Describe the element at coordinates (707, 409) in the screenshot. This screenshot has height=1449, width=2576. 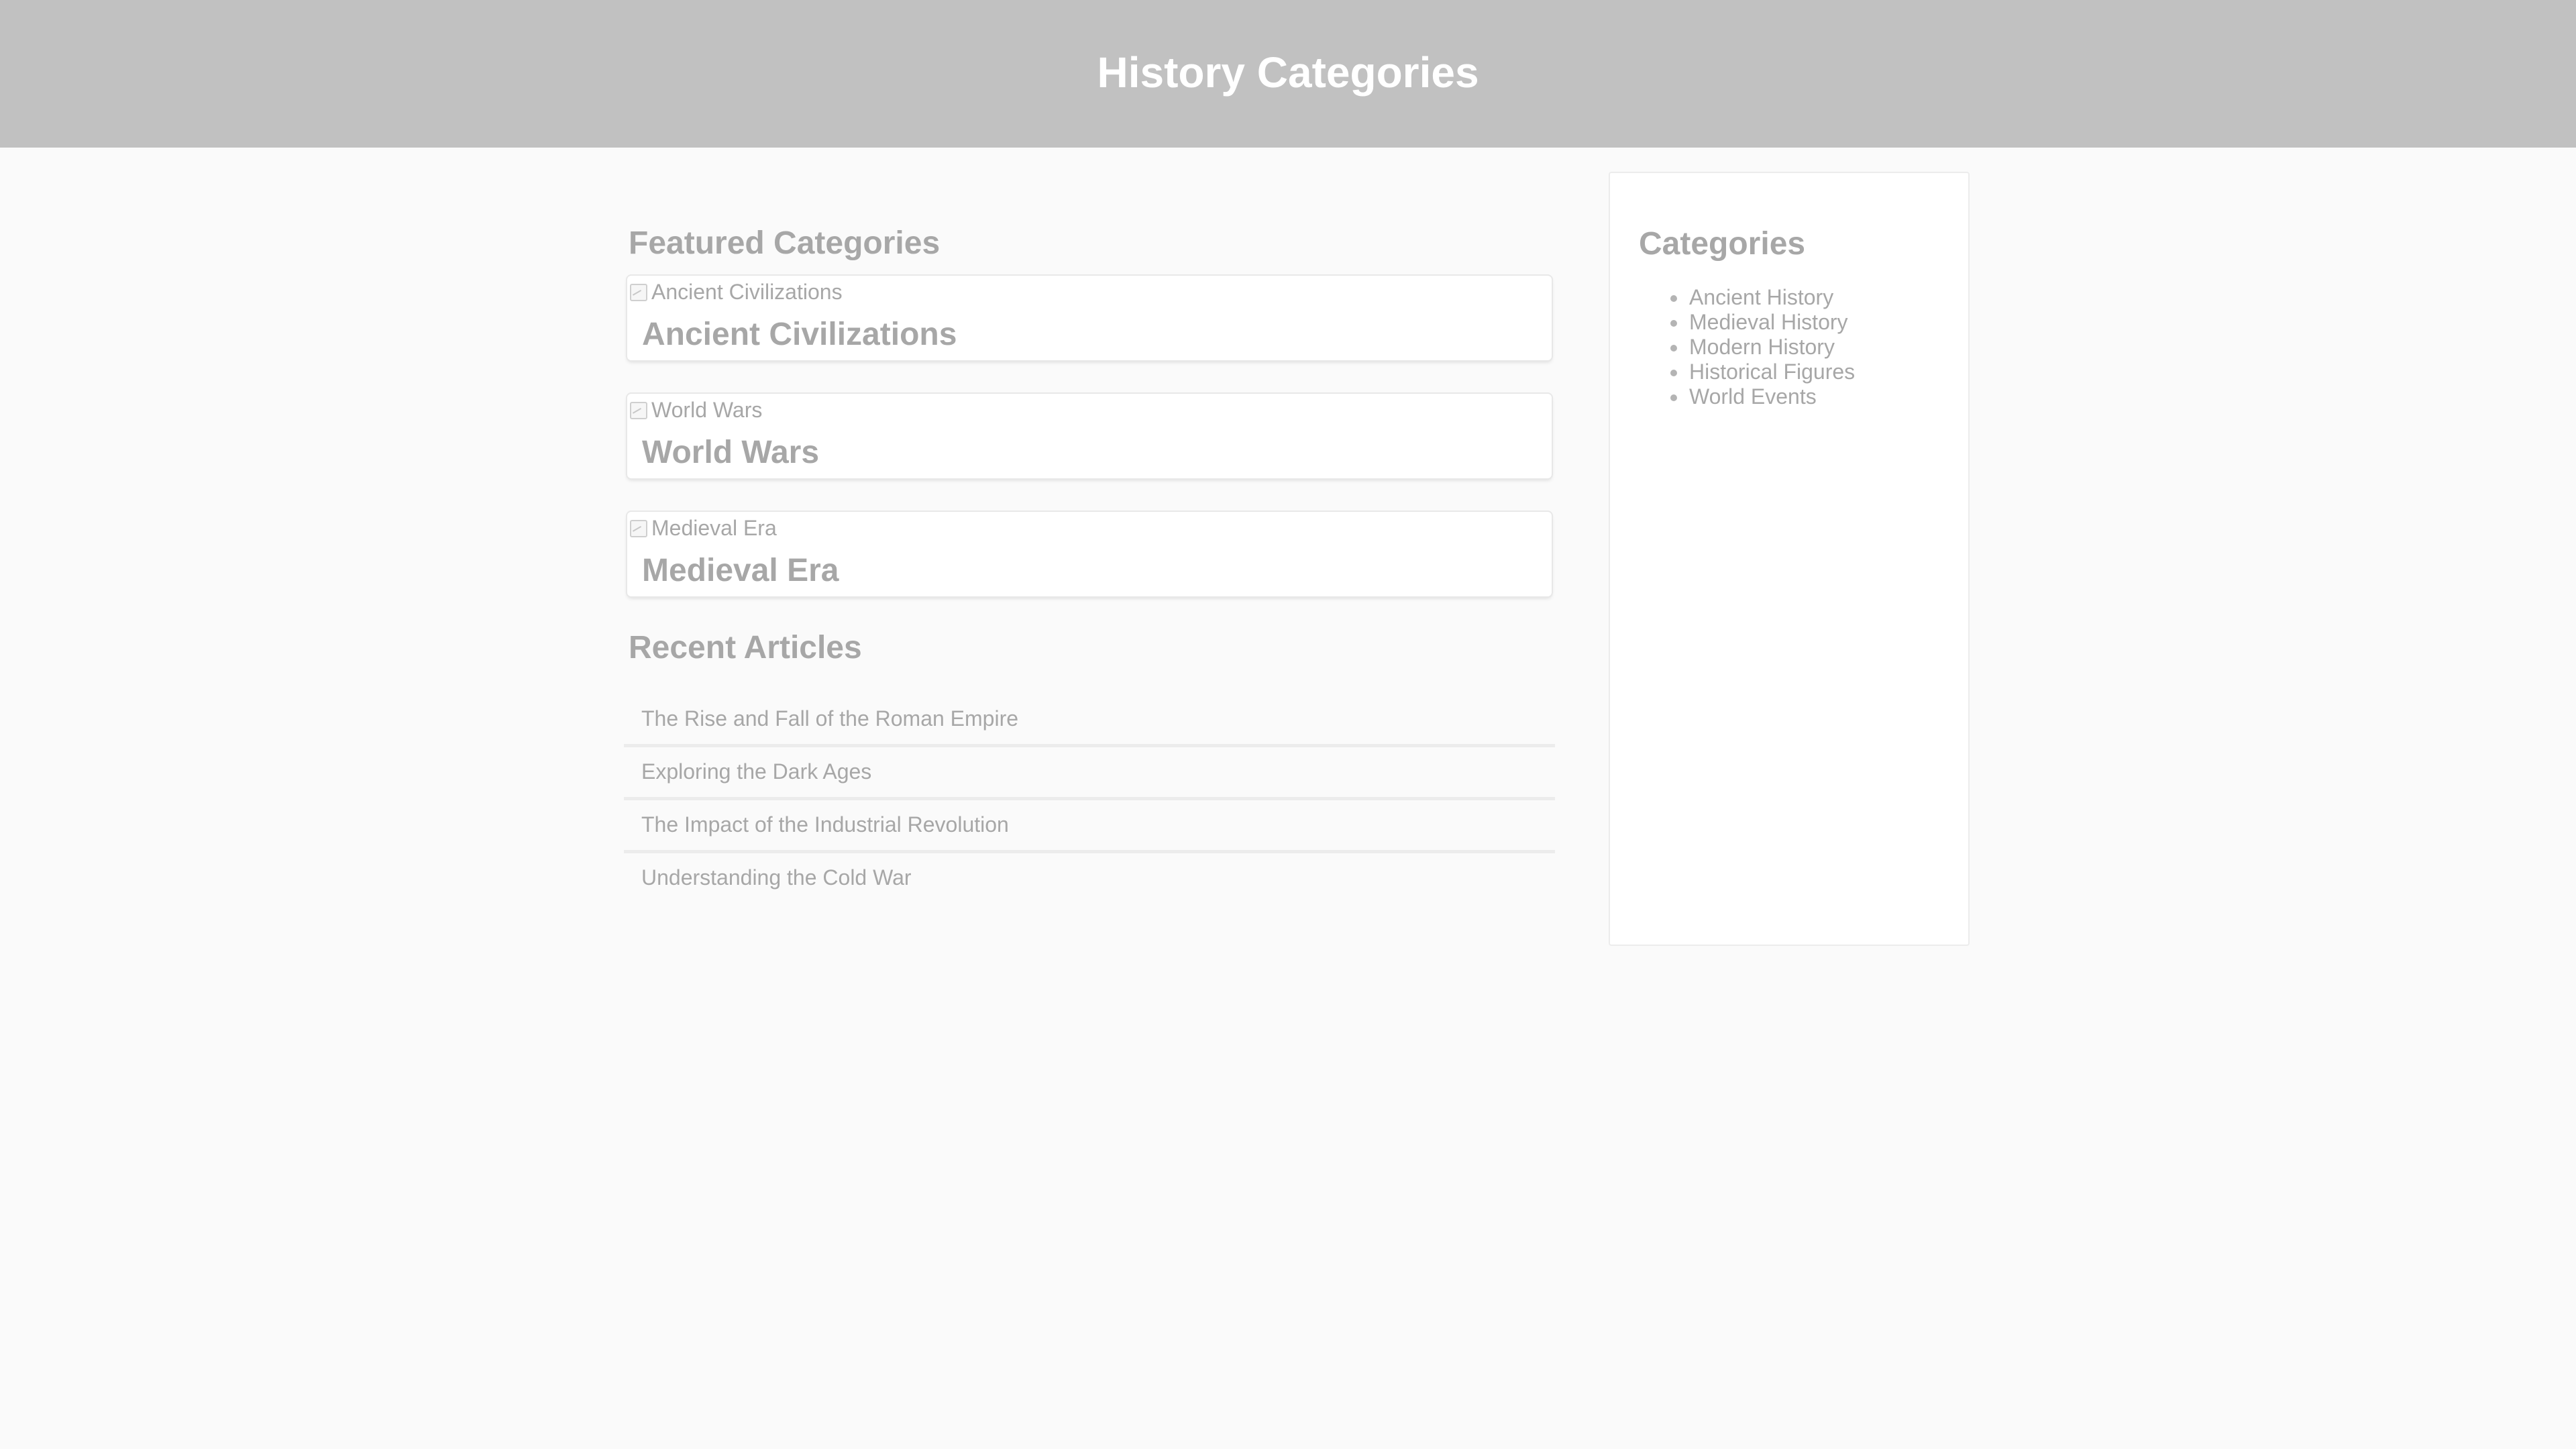
I see `card-image-alt-text: World Wars` at that location.